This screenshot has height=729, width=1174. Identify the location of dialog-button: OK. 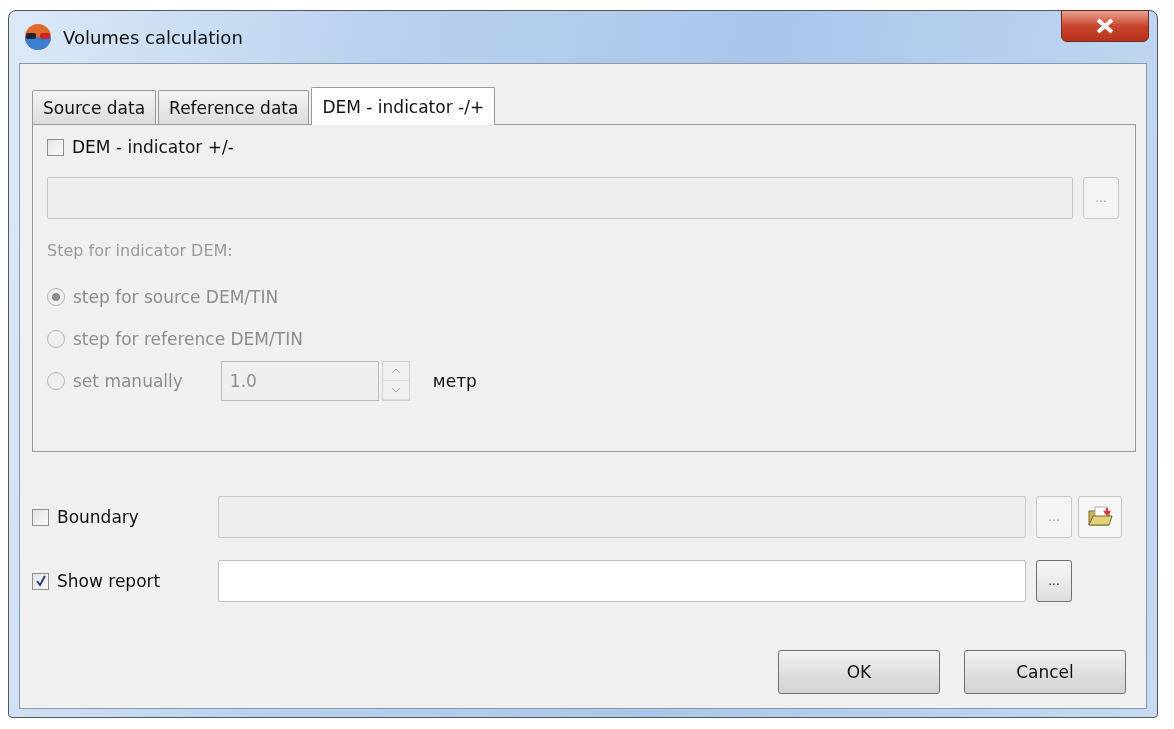
(859, 672).